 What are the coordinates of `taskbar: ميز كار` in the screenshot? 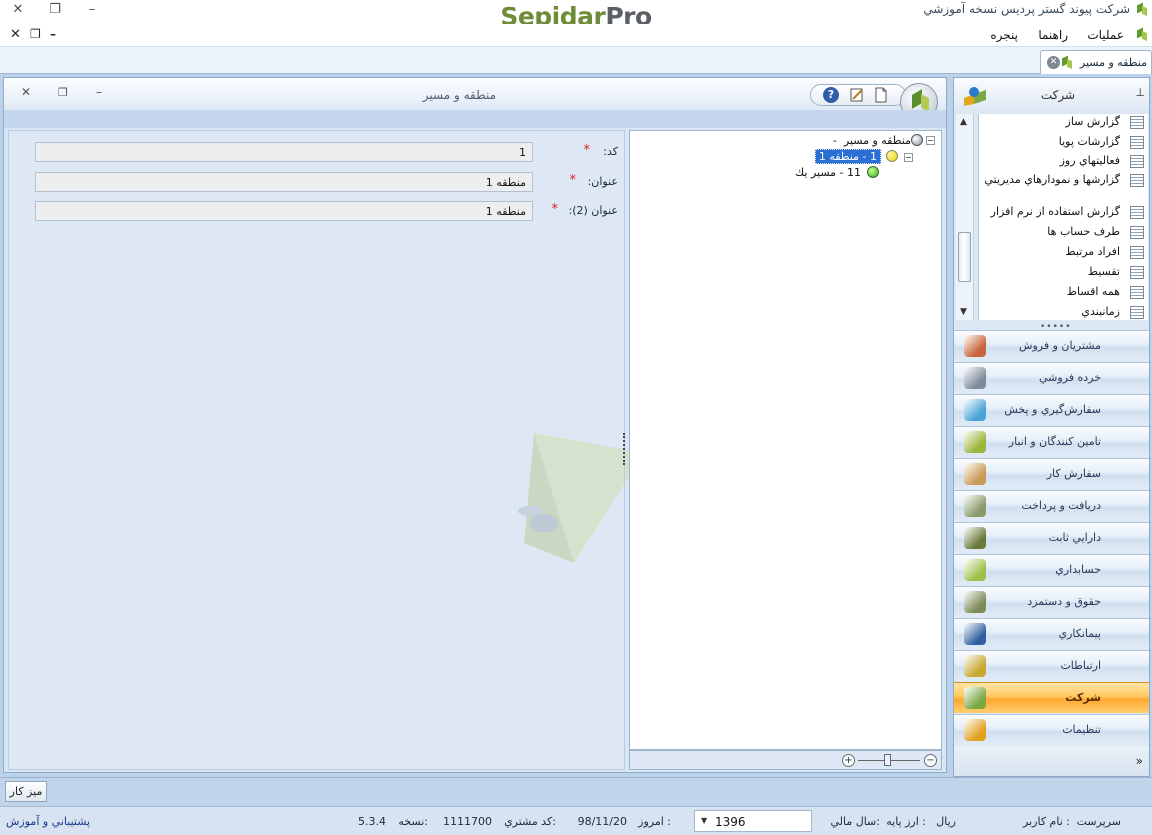 It's located at (576, 791).